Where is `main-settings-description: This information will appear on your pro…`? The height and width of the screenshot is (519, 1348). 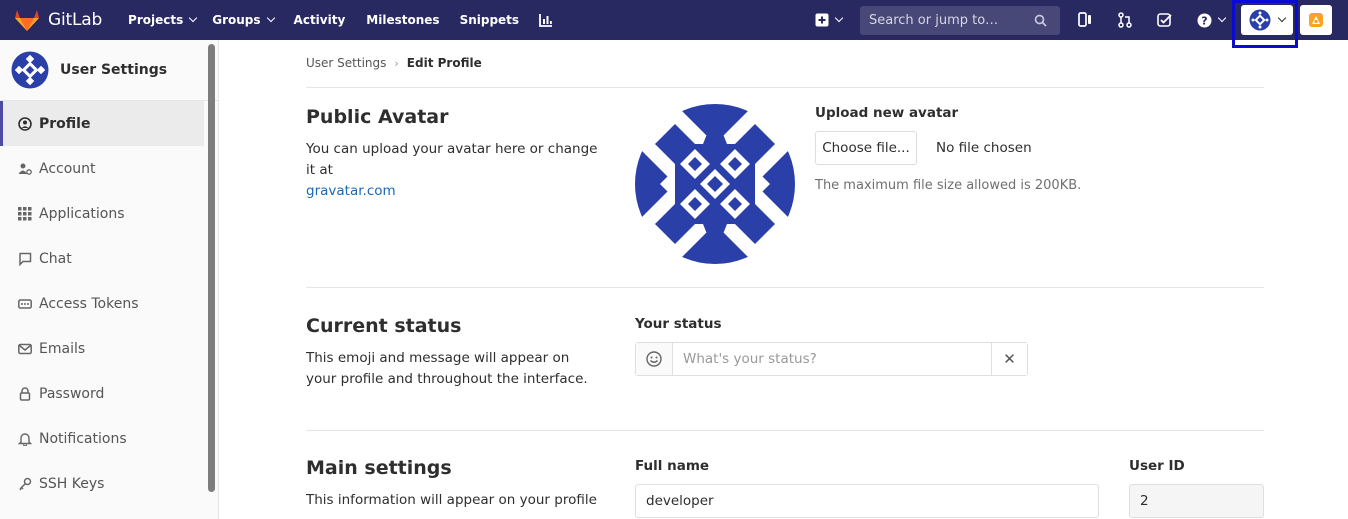 main-settings-description: This information will appear on your pro… is located at coordinates (451, 500).